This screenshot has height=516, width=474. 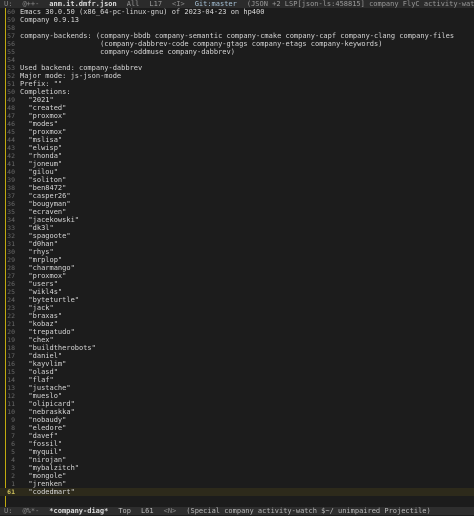 I want to click on buffer-line: 18 "buildtherobots", so click(x=237, y=348).